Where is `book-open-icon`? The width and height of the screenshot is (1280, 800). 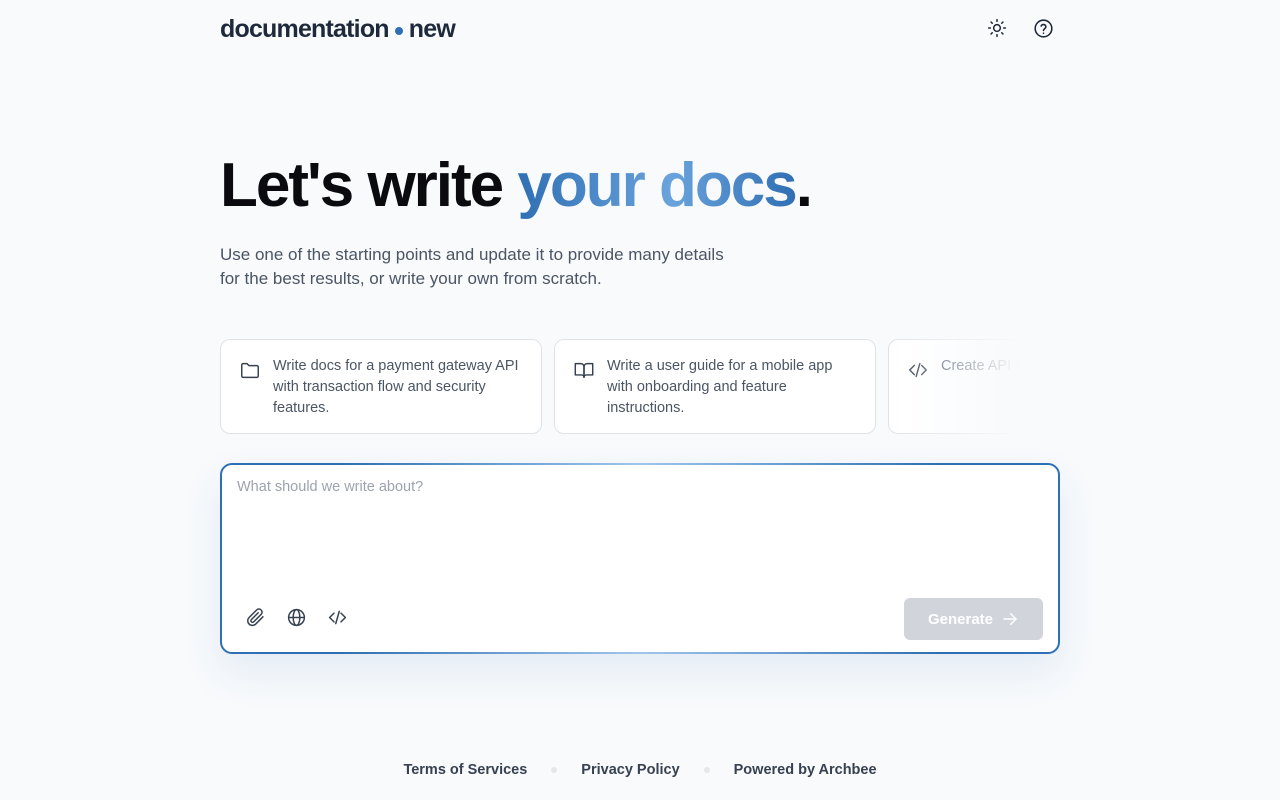
book-open-icon is located at coordinates (584, 370).